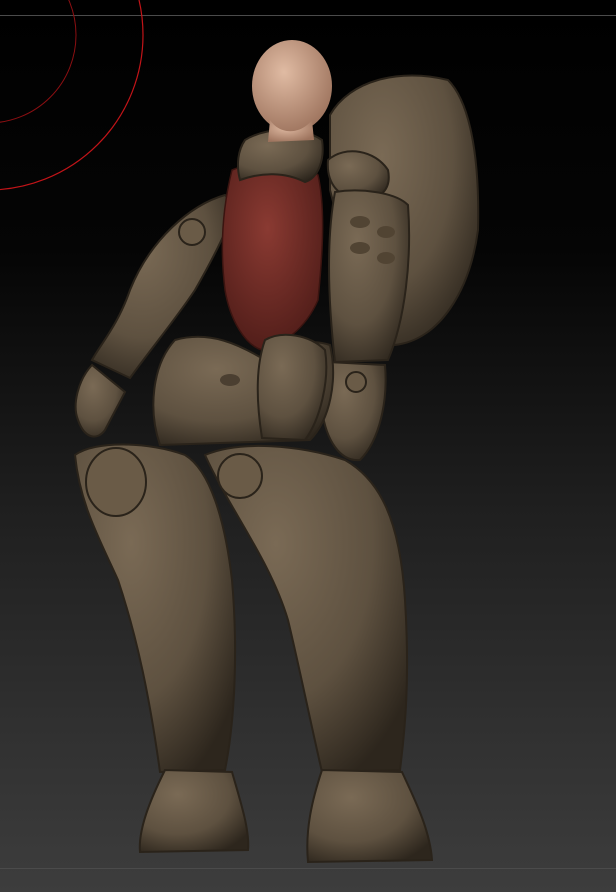 This screenshot has height=892, width=616. Describe the element at coordinates (292, 86) in the screenshot. I see `head` at that location.